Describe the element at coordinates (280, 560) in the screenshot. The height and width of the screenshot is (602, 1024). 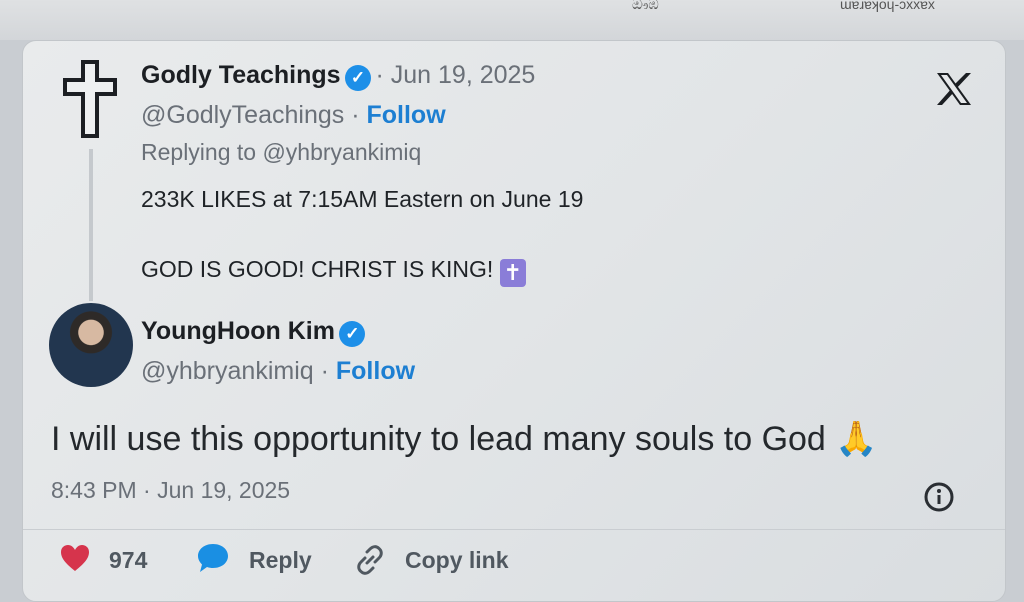
I see `reply-button: Reply` at that location.